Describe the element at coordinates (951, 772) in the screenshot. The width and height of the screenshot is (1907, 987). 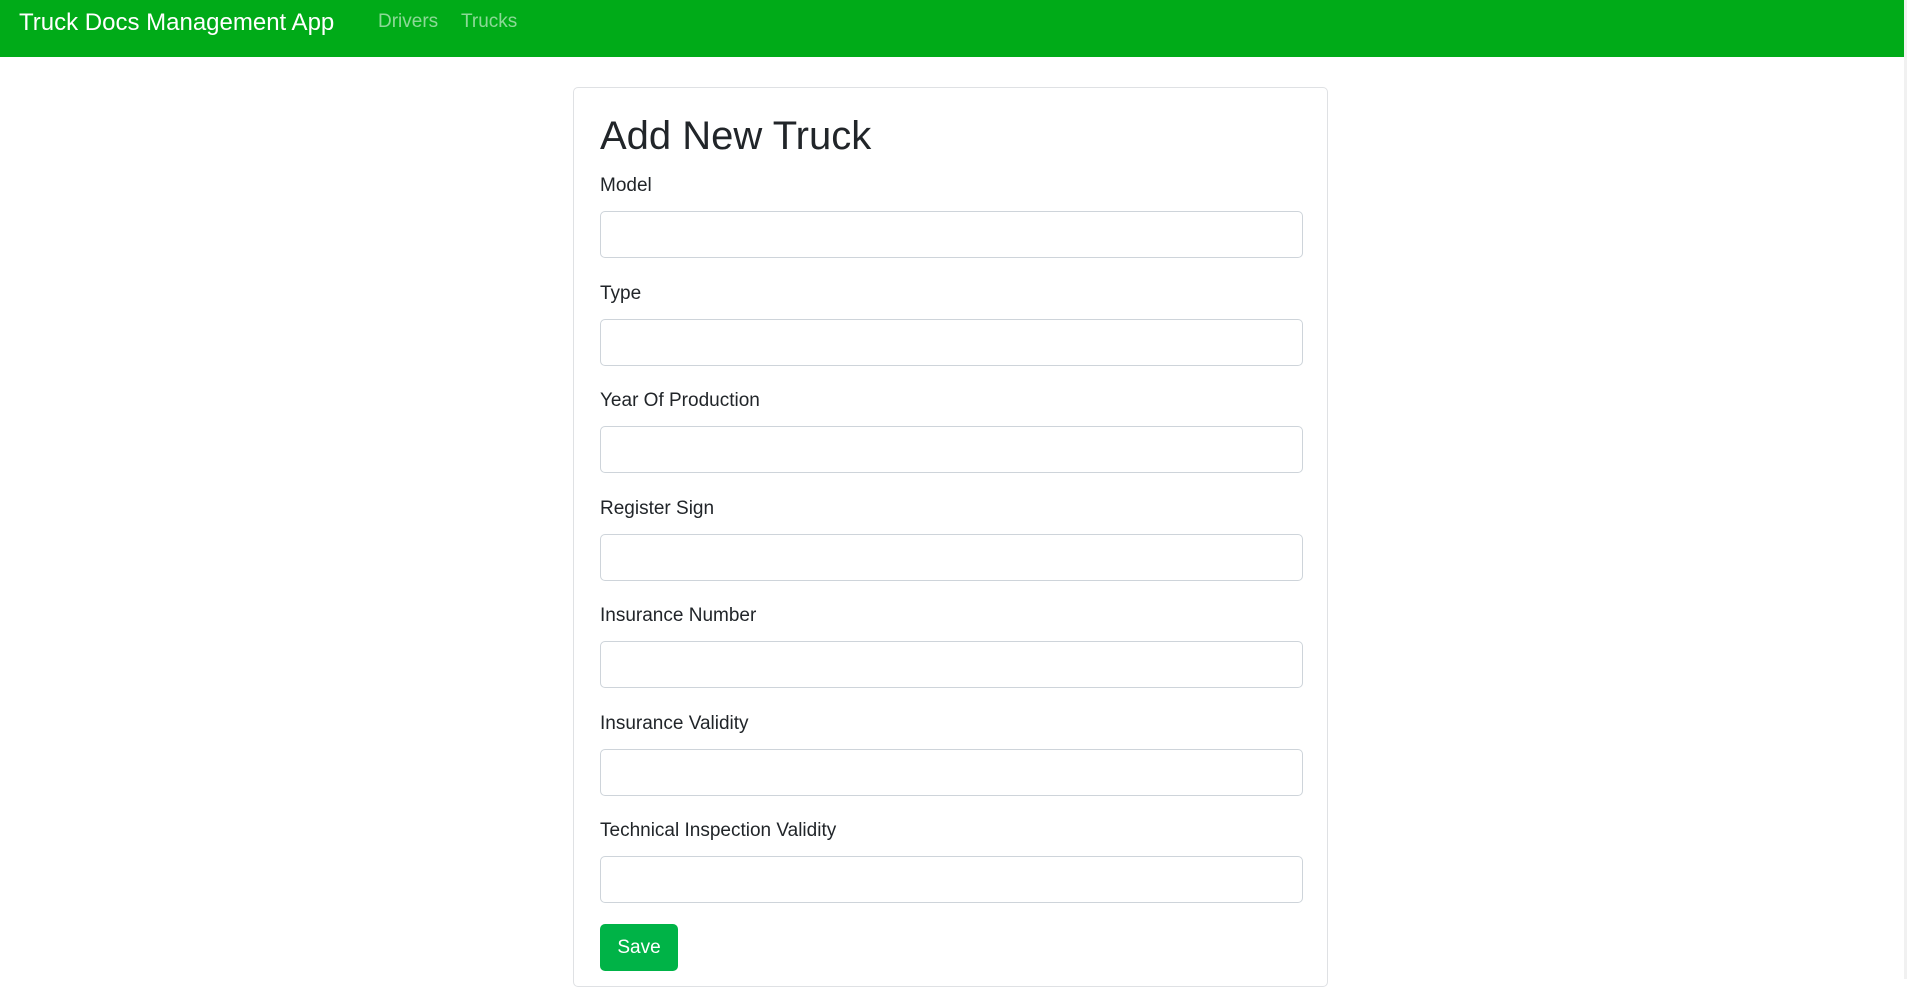
I see `insurance-validity-input` at that location.